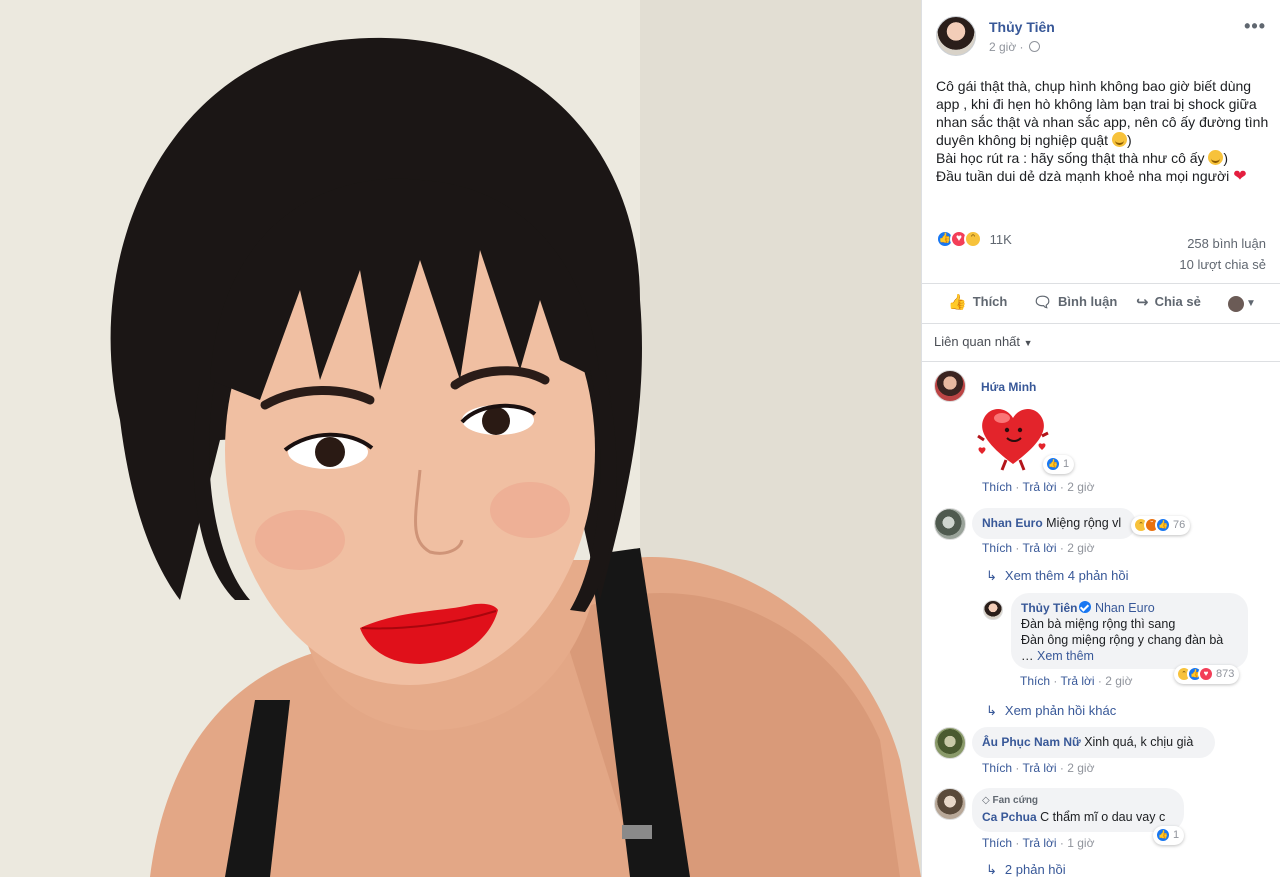  What do you see at coordinates (1008, 387) in the screenshot?
I see `commenter-name: Hứa Minh` at bounding box center [1008, 387].